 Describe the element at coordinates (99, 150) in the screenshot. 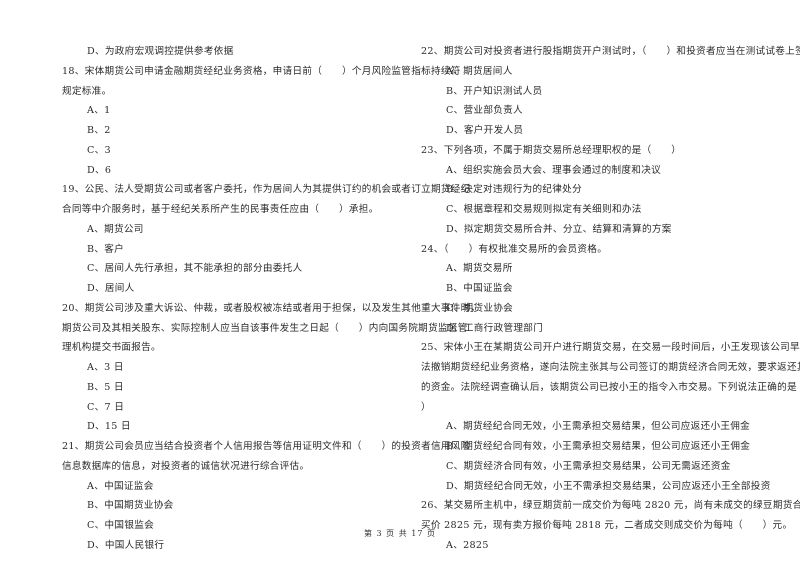

I see `option-c: C、3` at that location.